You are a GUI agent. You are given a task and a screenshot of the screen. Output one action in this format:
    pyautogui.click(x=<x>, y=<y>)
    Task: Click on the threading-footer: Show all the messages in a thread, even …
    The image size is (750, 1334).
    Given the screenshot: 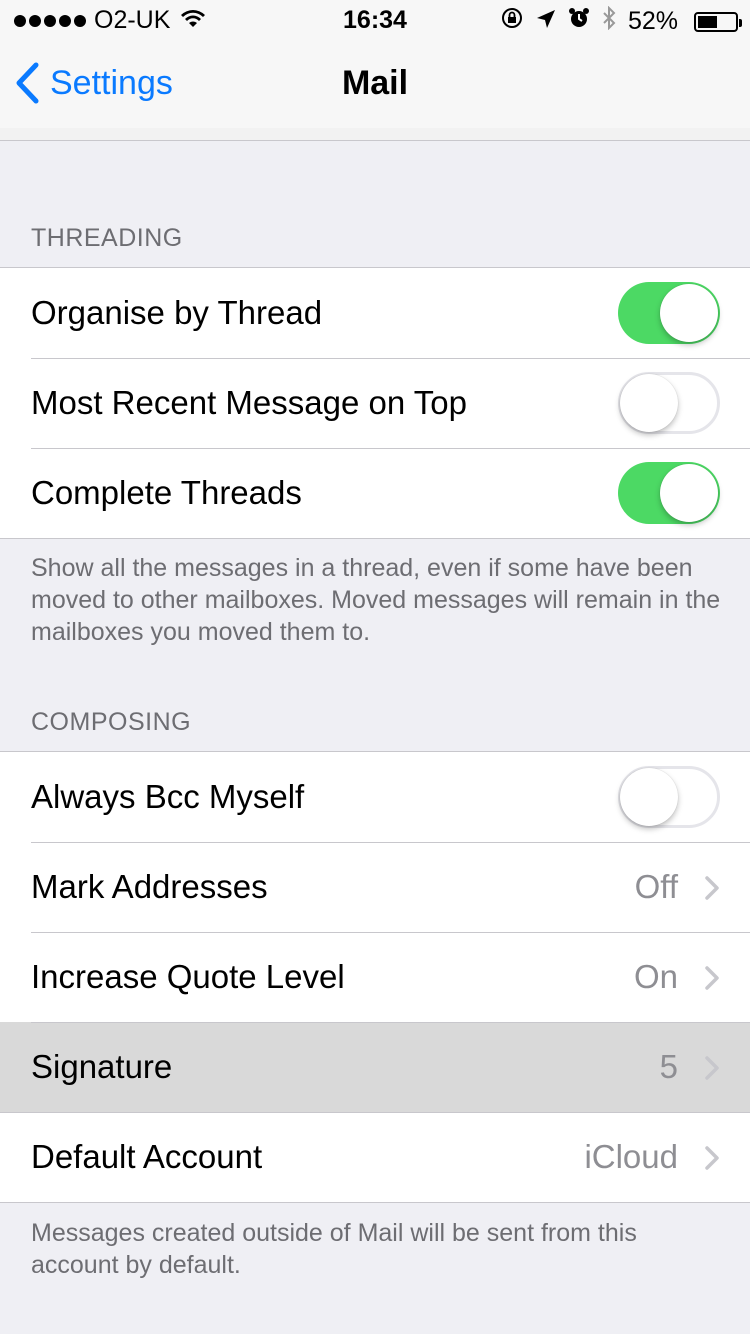 What is the action you would take?
    pyautogui.click(x=376, y=600)
    